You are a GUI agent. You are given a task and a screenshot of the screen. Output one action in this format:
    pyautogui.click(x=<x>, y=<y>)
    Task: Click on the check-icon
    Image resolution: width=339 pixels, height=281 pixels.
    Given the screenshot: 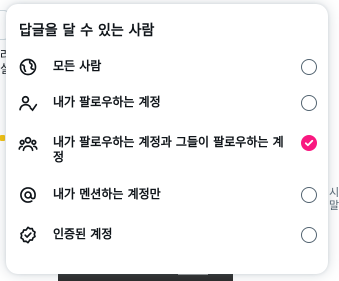 What is the action you would take?
    pyautogui.click(x=309, y=143)
    